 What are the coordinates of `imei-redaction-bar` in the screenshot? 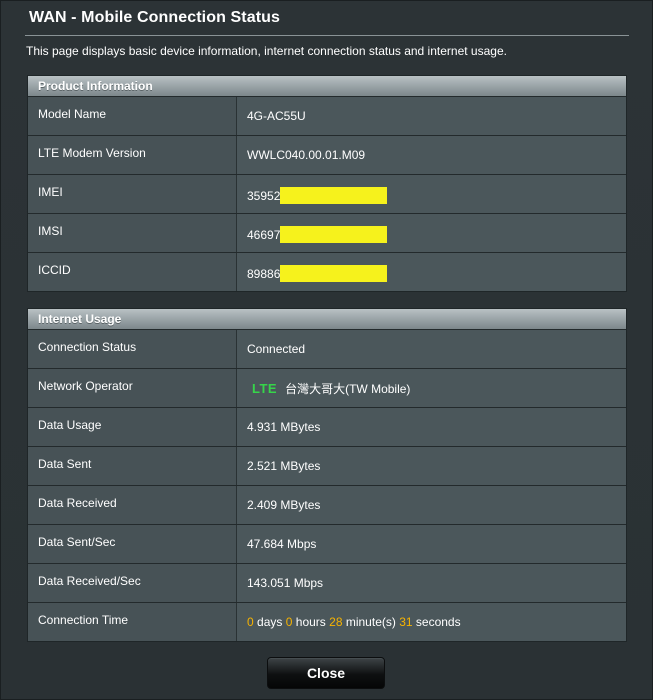 It's located at (334, 195).